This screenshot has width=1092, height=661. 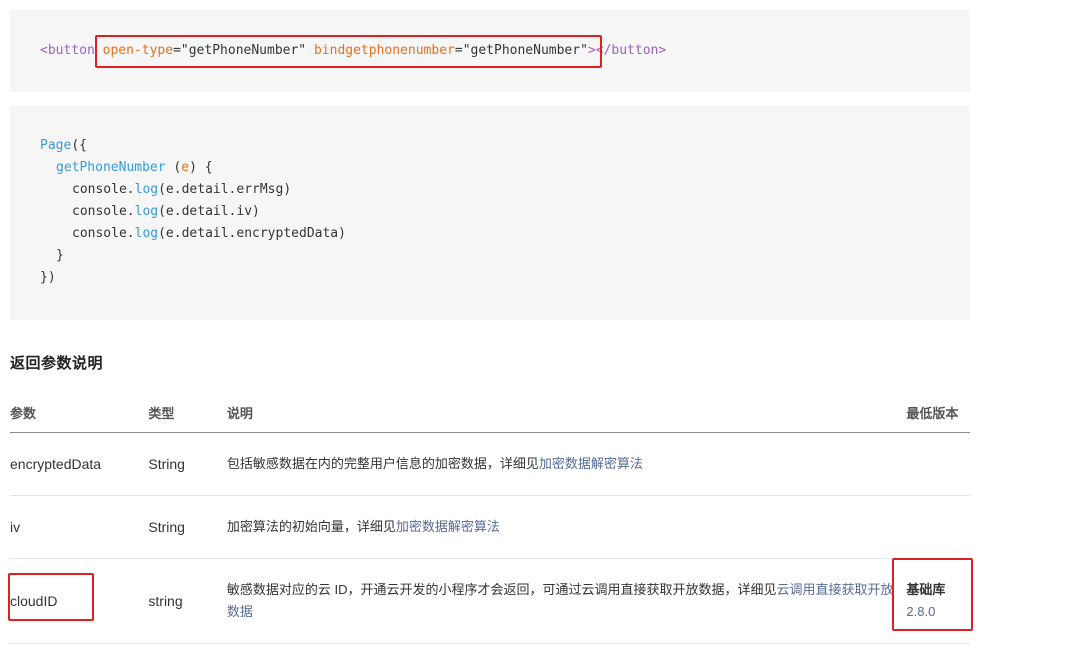 What do you see at coordinates (146, 189) in the screenshot?
I see `code-log-1: log` at bounding box center [146, 189].